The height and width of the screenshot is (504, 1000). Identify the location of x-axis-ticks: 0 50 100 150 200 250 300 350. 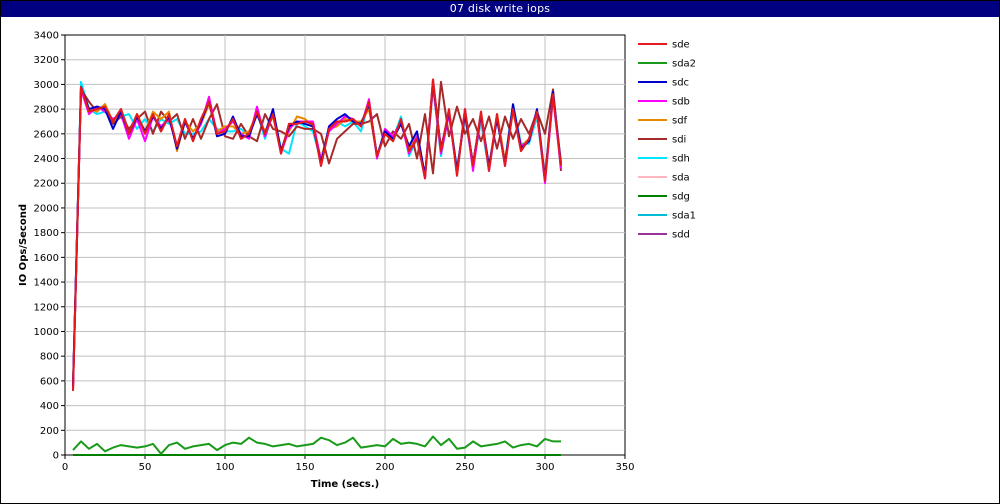
(348, 464).